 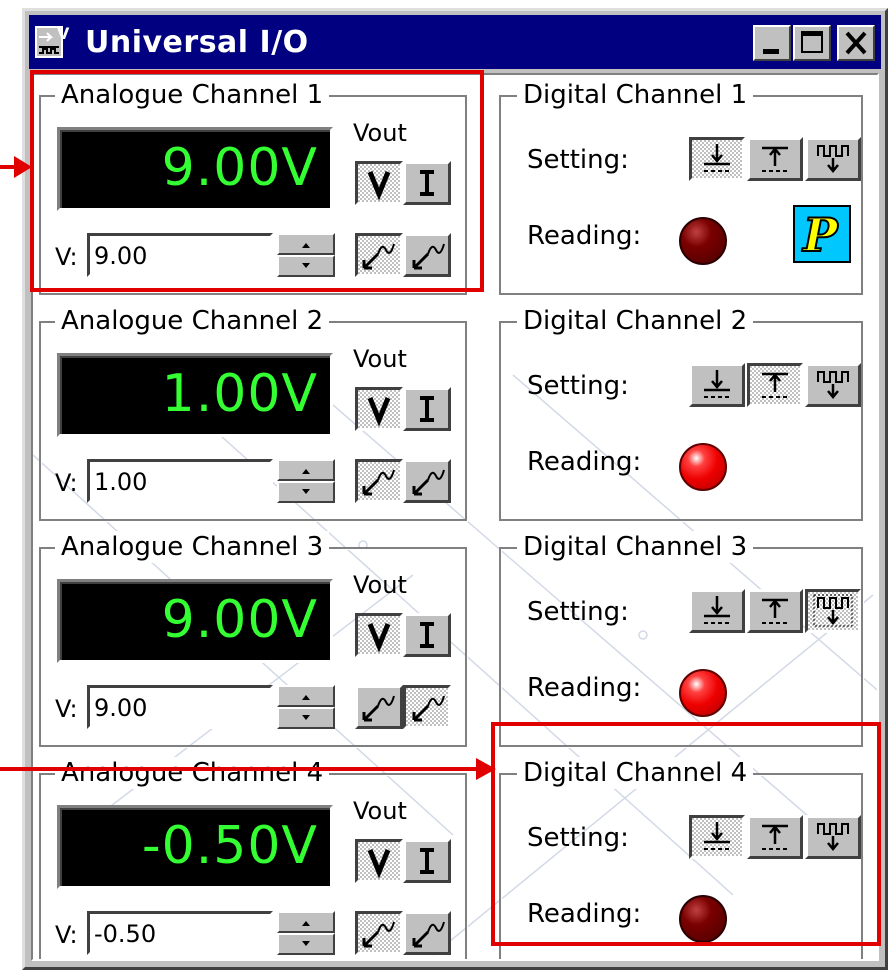 I want to click on digital-channel-title: Digital Channel 2, so click(x=635, y=321).